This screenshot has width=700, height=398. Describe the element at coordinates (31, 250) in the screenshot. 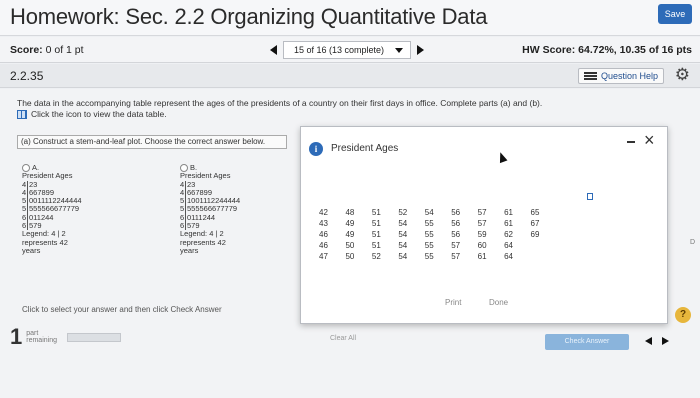

I see `option-a-legend-3: years` at that location.